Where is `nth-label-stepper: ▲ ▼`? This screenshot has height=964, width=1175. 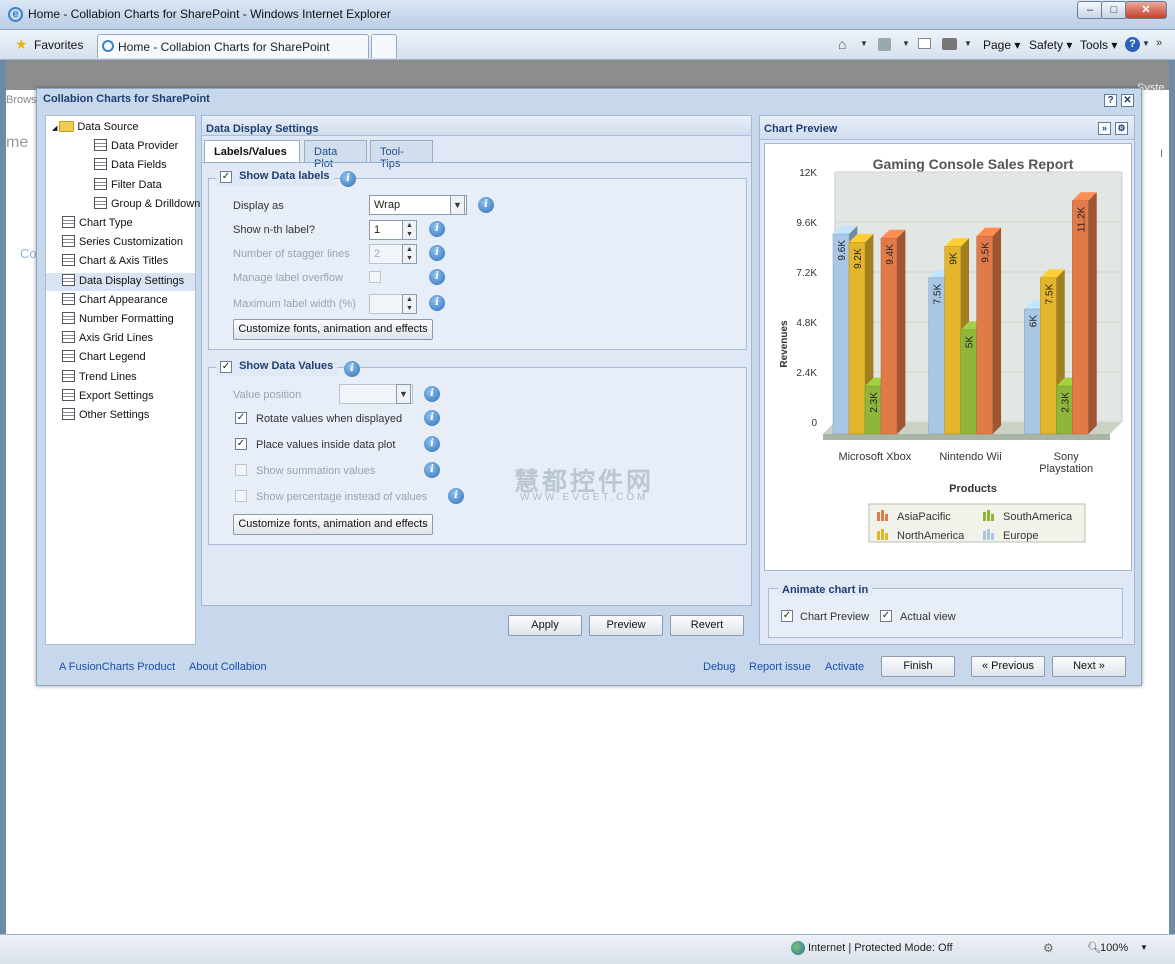 nth-label-stepper: ▲ ▼ is located at coordinates (409, 230).